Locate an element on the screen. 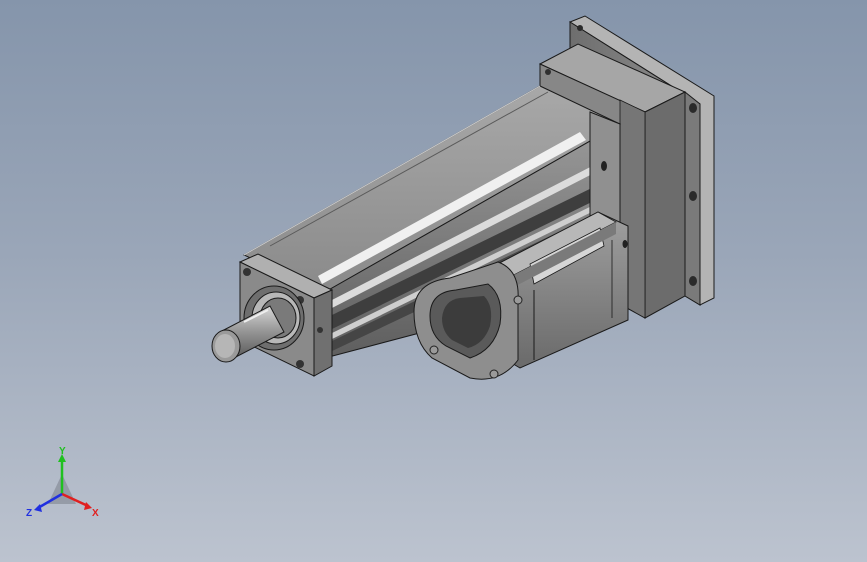 The image size is (867, 562). coordinate-triad: Y X Z is located at coordinates (62, 482).